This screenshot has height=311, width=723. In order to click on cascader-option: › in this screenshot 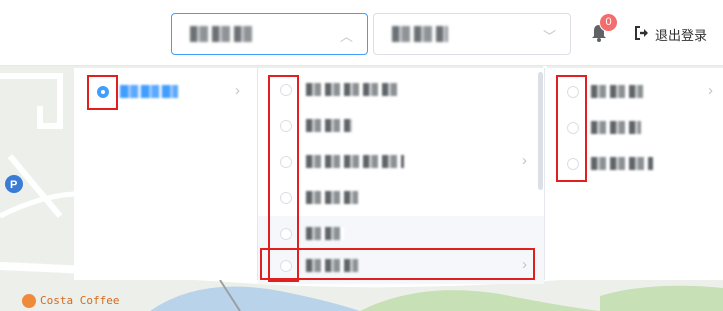, I will do `click(401, 162)`.